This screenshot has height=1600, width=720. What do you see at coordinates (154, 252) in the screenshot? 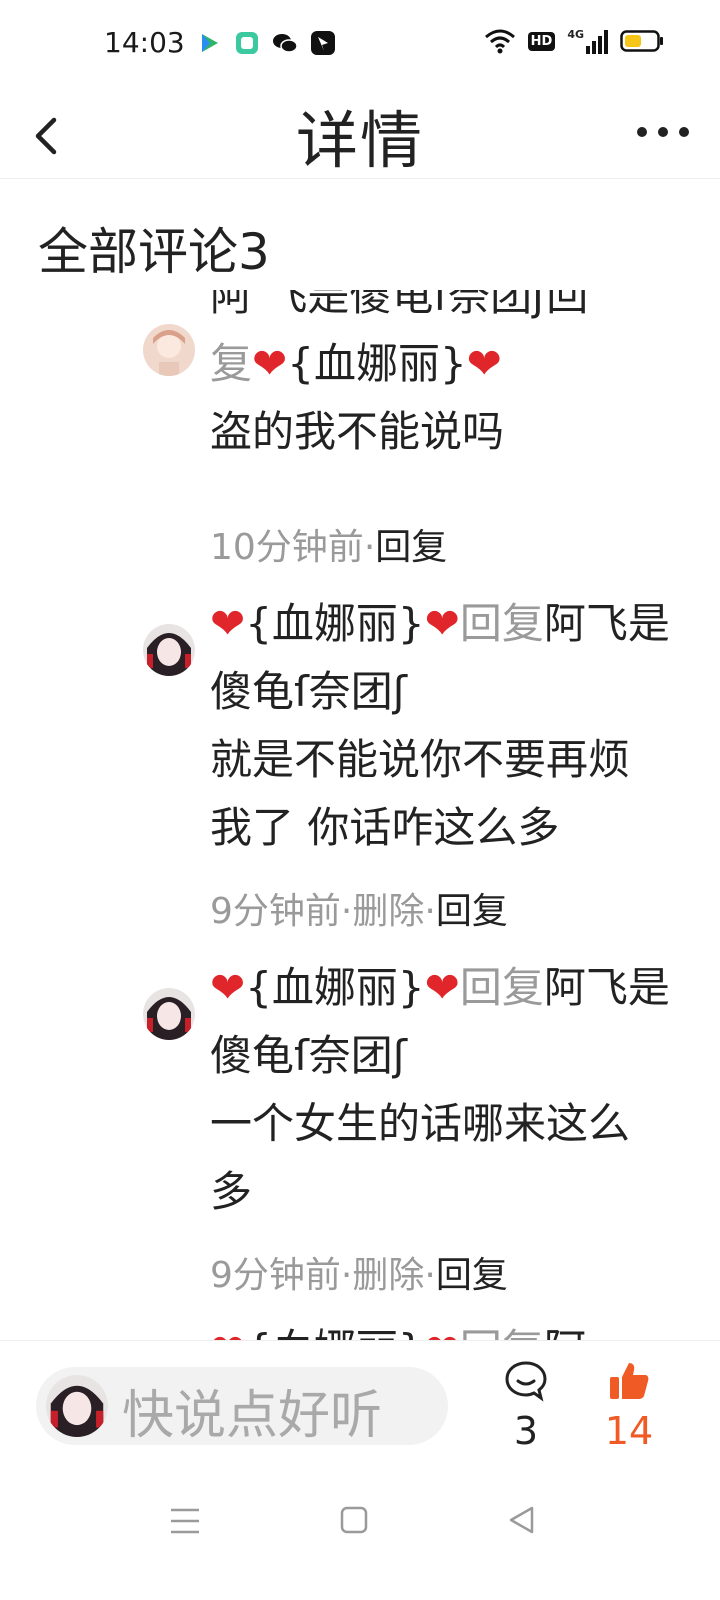
I see `comments-section-title: 全部评论3` at bounding box center [154, 252].